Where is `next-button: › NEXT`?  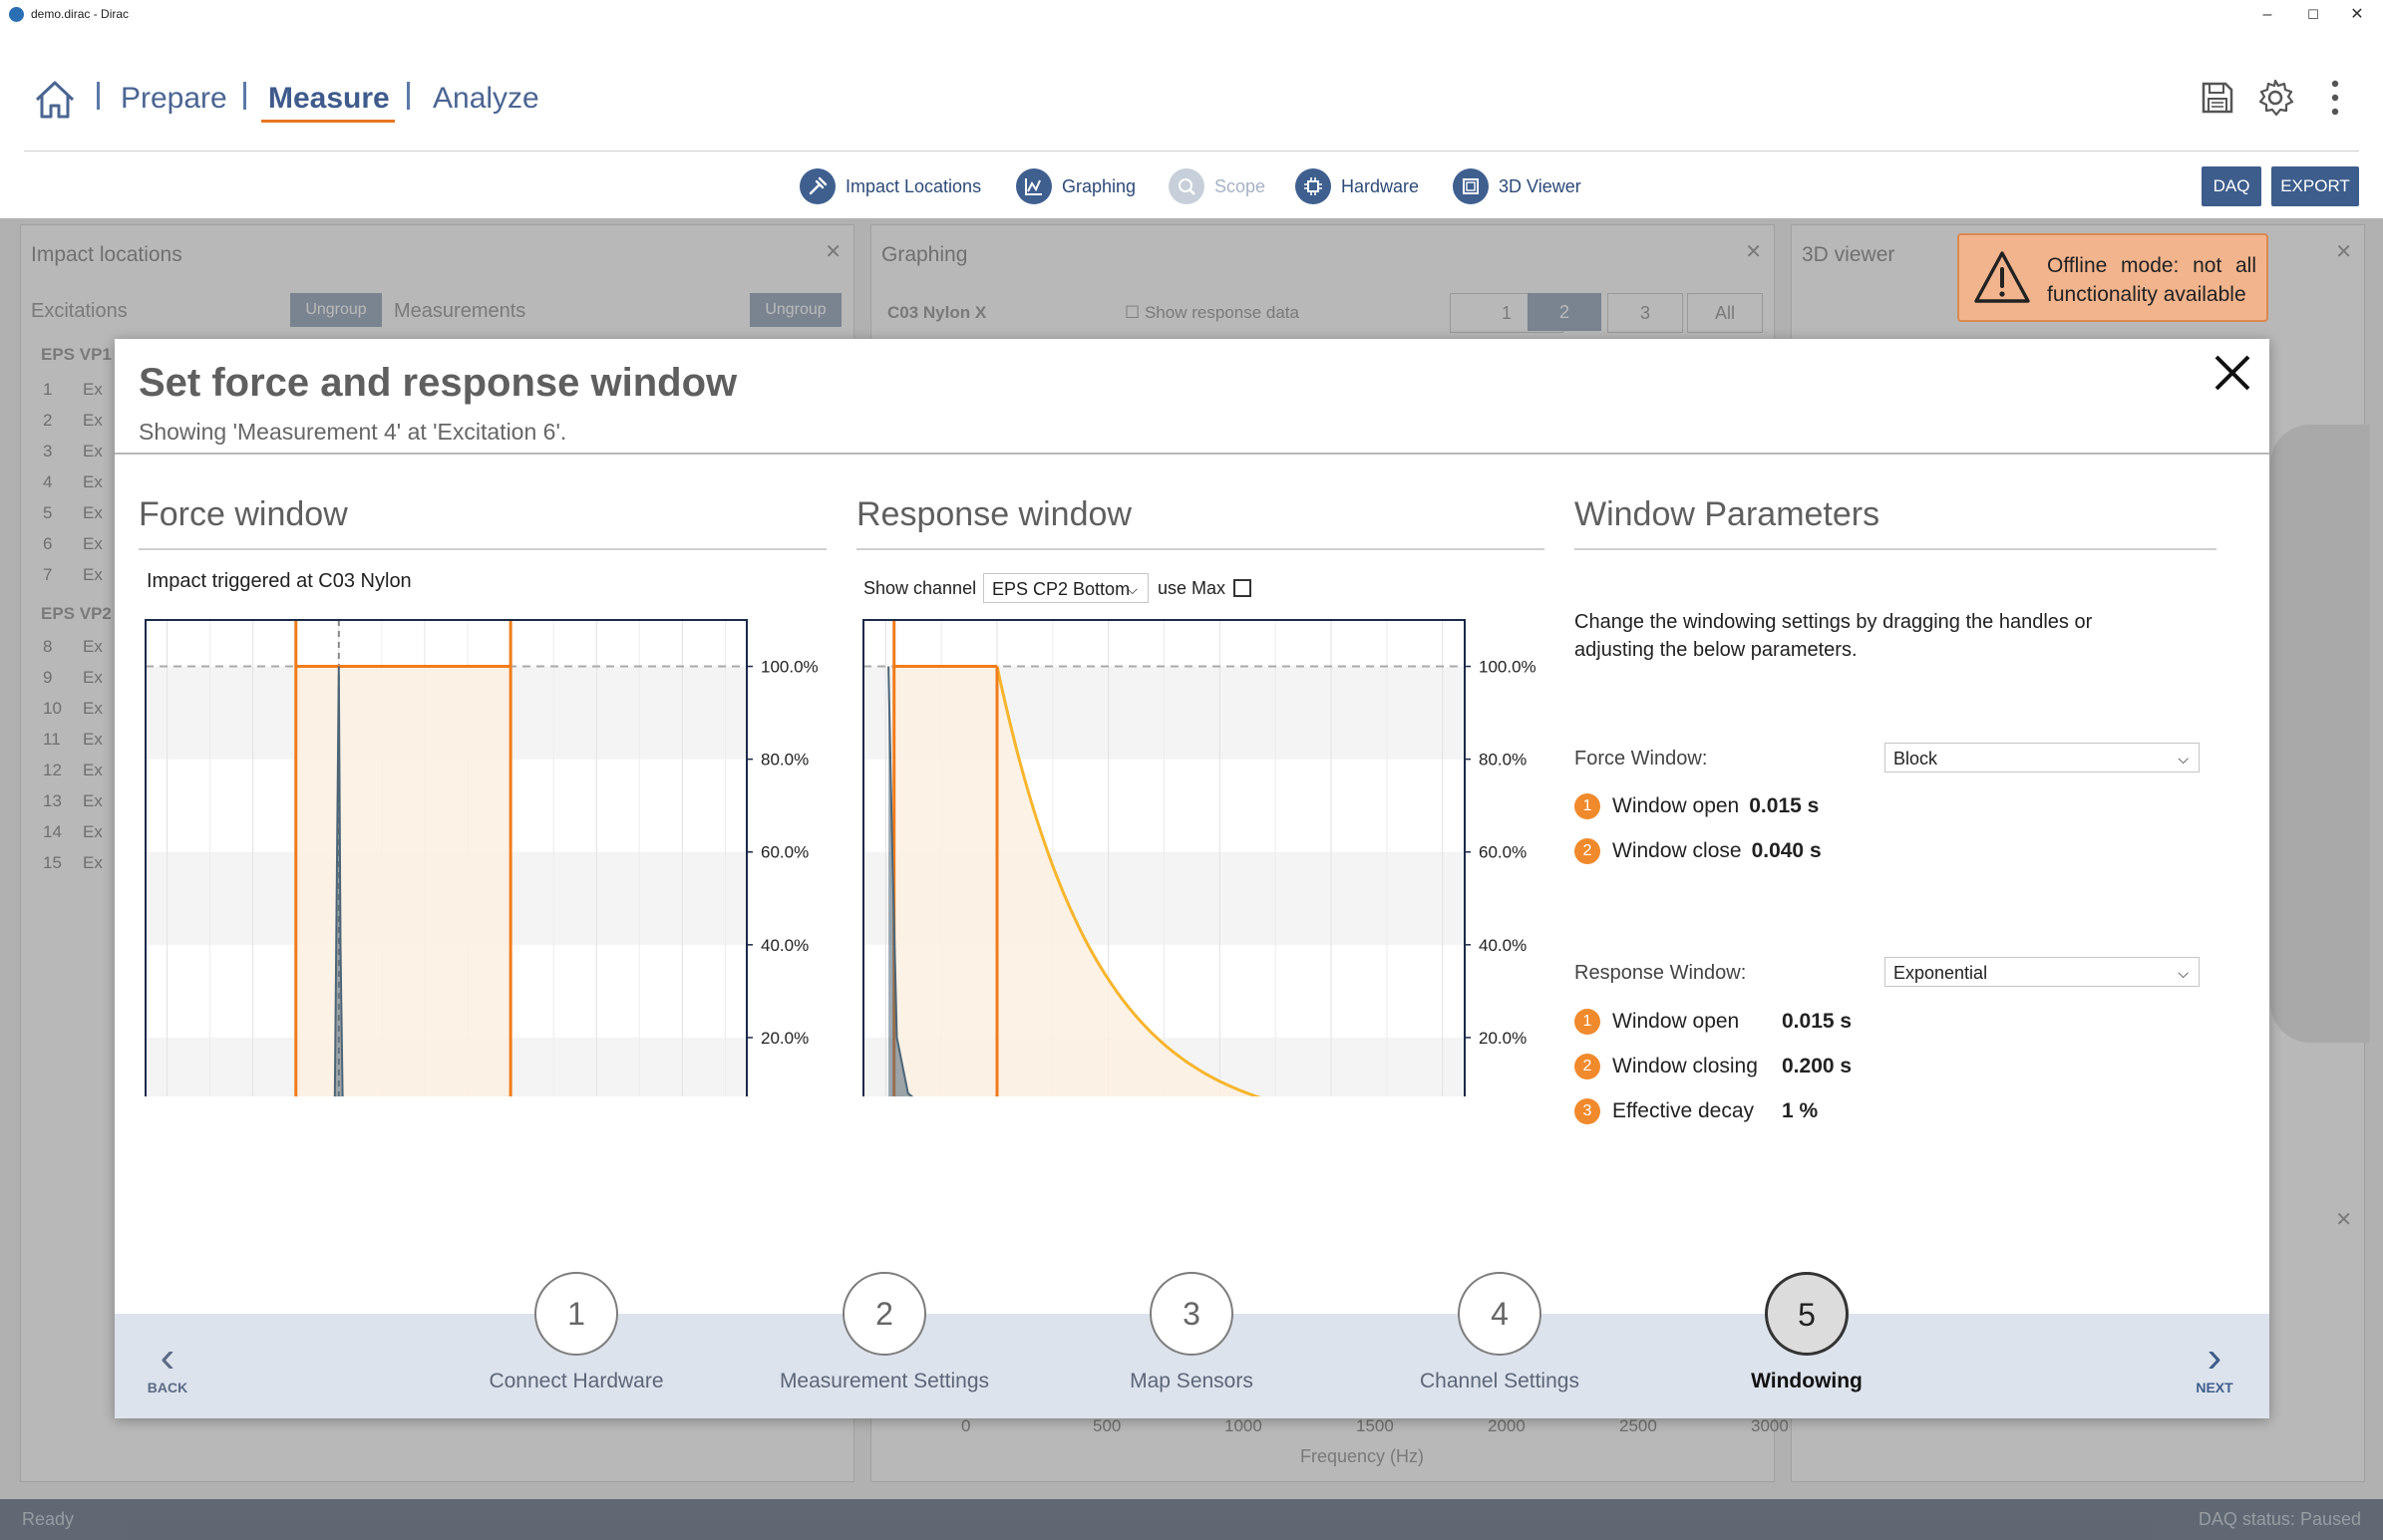
next-button: › NEXT is located at coordinates (2214, 1364).